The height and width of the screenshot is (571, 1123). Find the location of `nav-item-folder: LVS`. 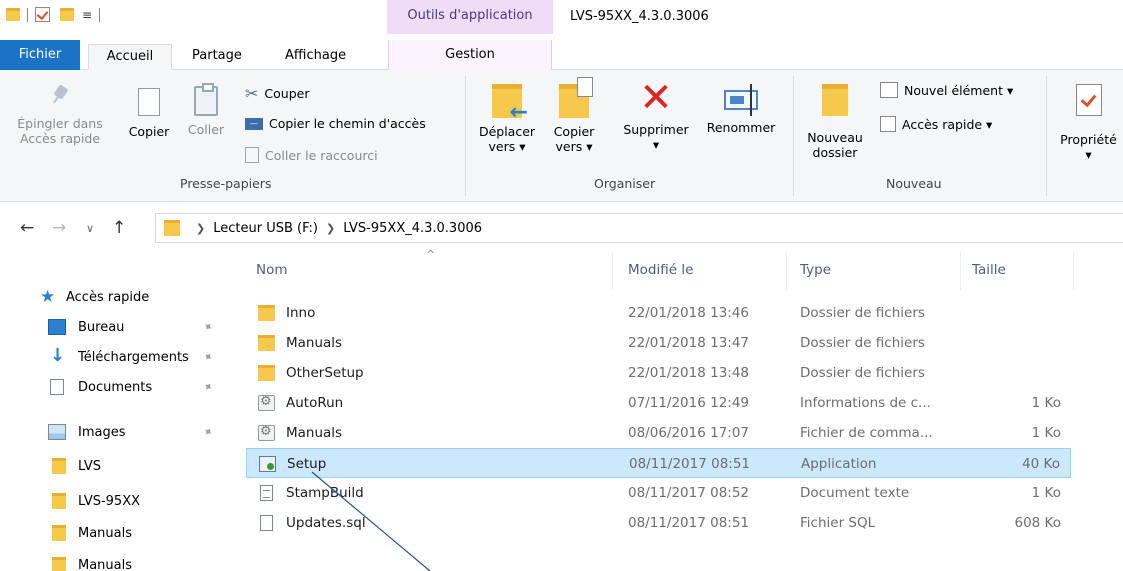

nav-item-folder: LVS is located at coordinates (116, 466).